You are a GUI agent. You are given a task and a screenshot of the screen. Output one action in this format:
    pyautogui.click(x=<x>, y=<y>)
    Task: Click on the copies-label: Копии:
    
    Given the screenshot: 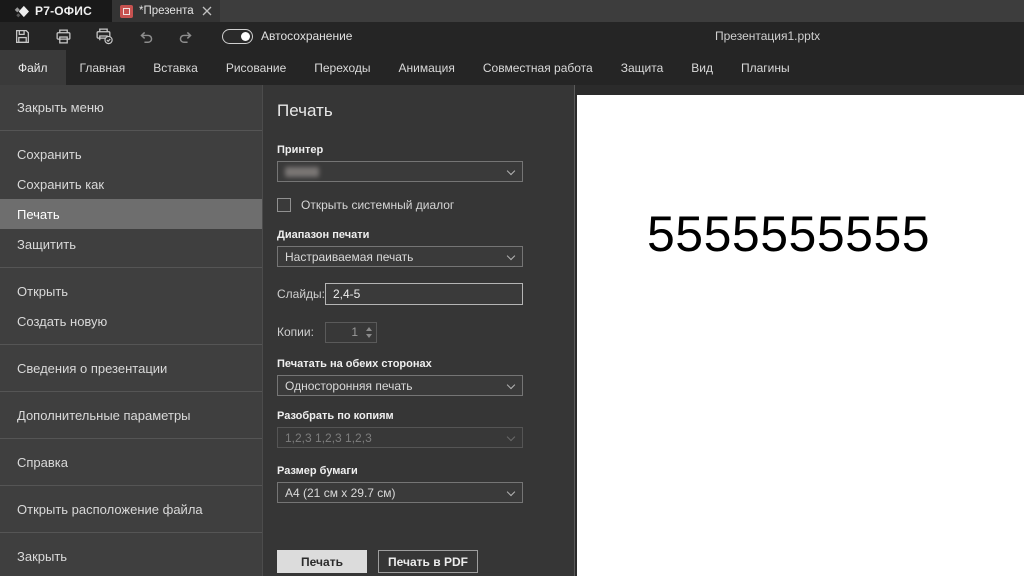 What is the action you would take?
    pyautogui.click(x=295, y=332)
    